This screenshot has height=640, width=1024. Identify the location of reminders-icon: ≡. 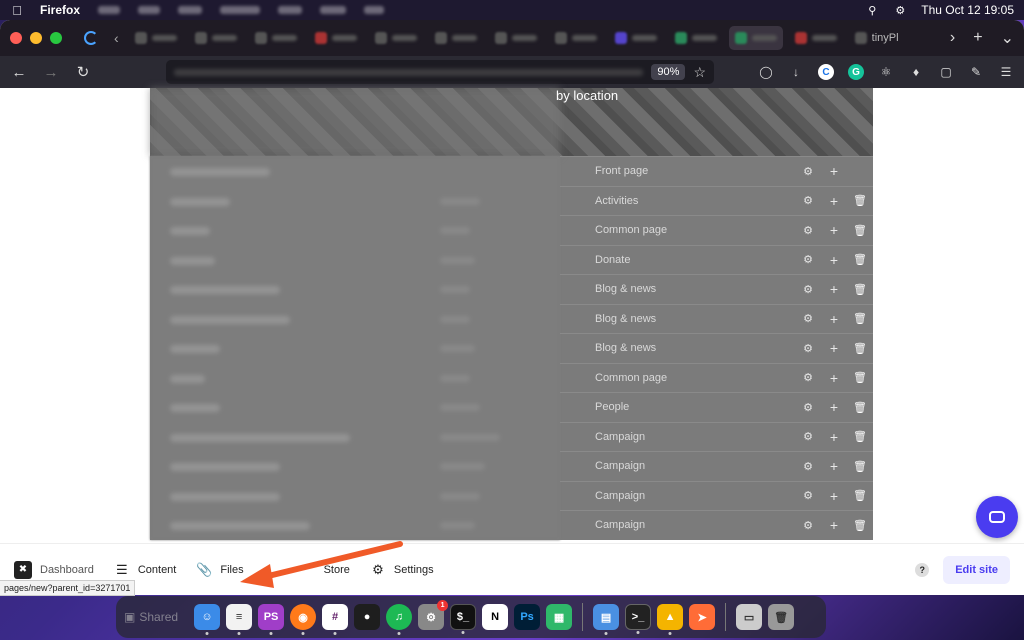
(239, 619).